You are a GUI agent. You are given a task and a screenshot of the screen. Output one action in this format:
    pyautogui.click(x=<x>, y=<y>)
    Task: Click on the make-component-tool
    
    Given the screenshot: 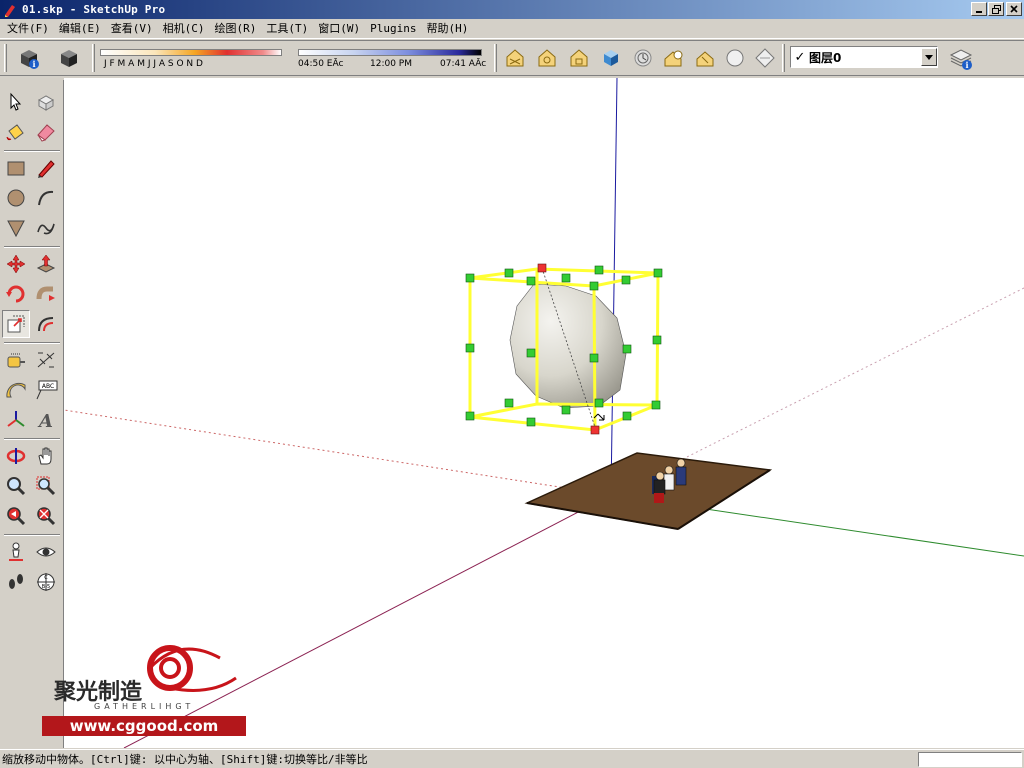 What is the action you would take?
    pyautogui.click(x=46, y=102)
    